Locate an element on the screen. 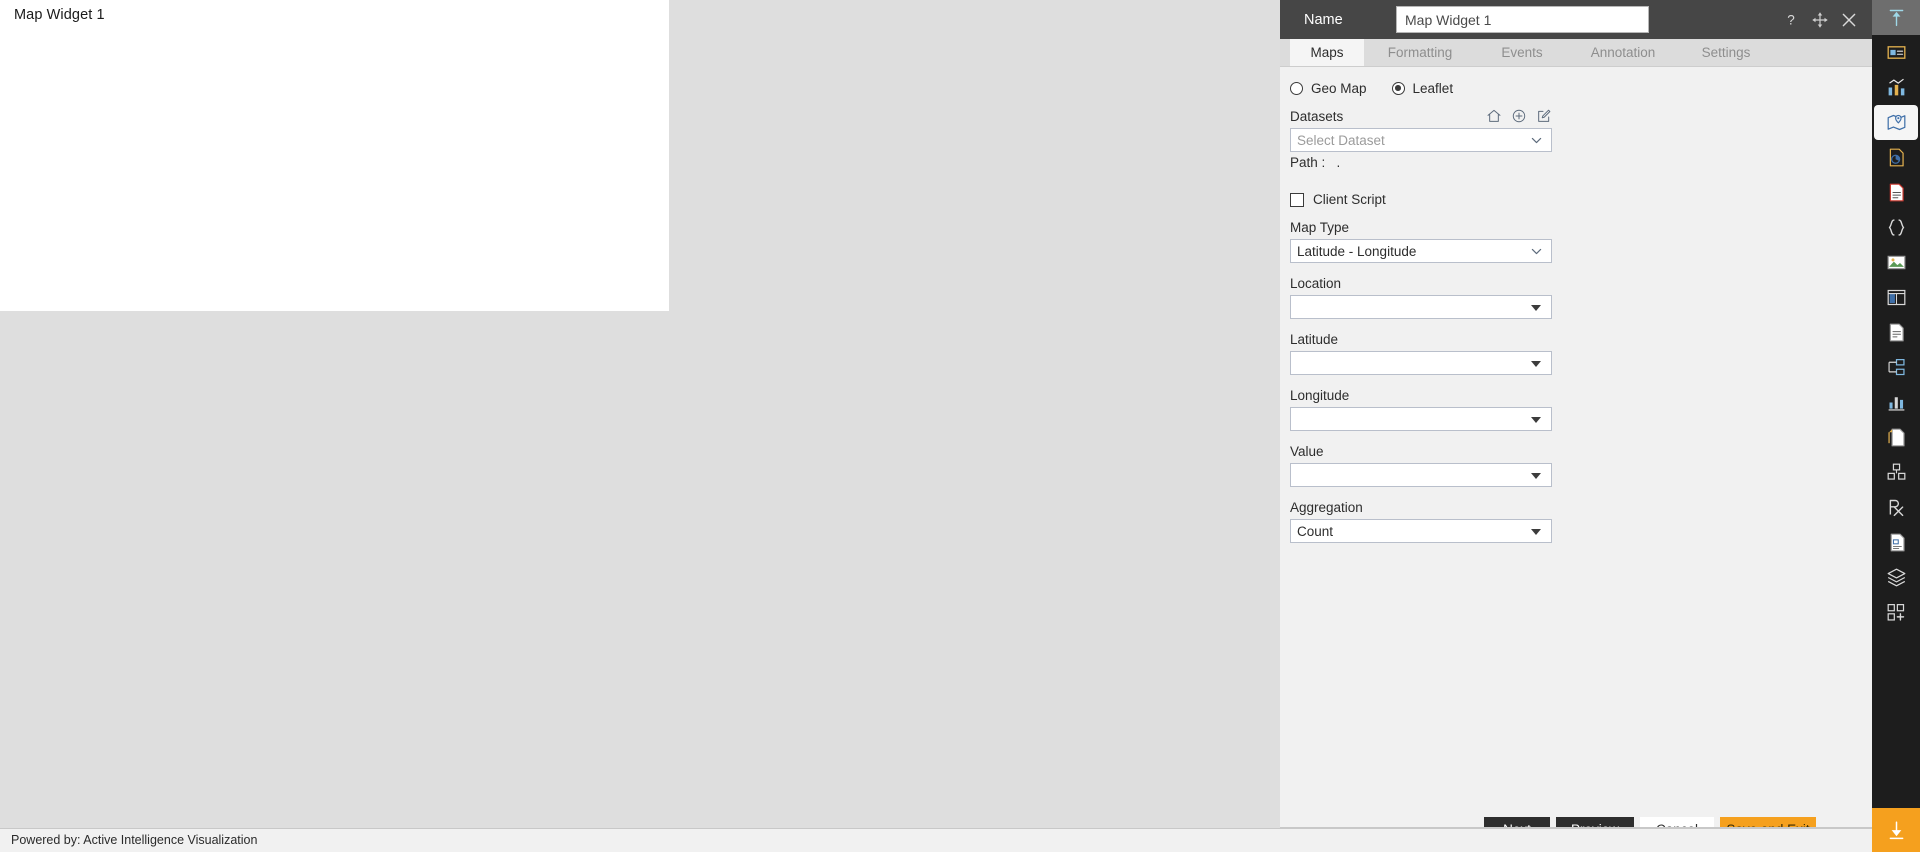 Image resolution: width=1920 pixels, height=852 pixels. rail-item-bar-chart is located at coordinates (1896, 402).